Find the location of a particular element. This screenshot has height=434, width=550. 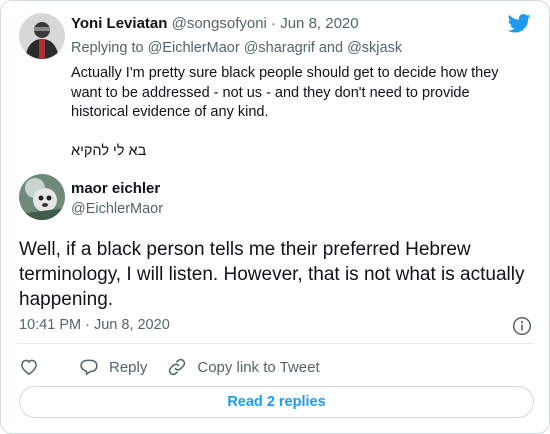

parent-author-handle: @songsofyoni is located at coordinates (219, 23).